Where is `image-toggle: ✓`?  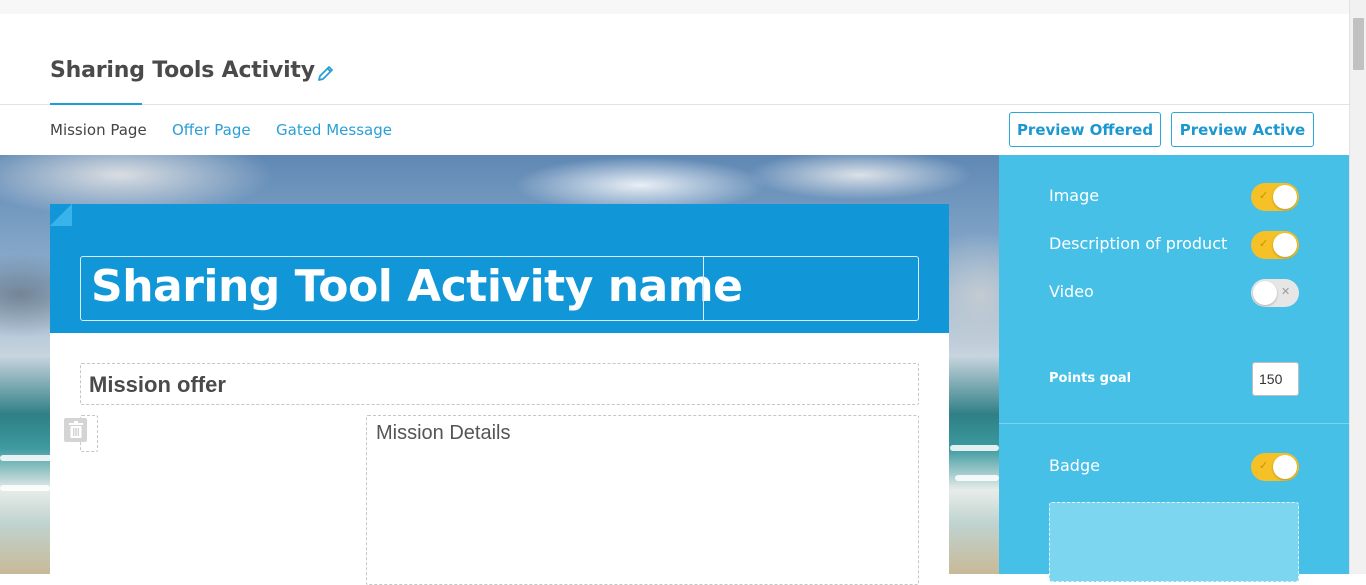 image-toggle: ✓ is located at coordinates (1275, 197).